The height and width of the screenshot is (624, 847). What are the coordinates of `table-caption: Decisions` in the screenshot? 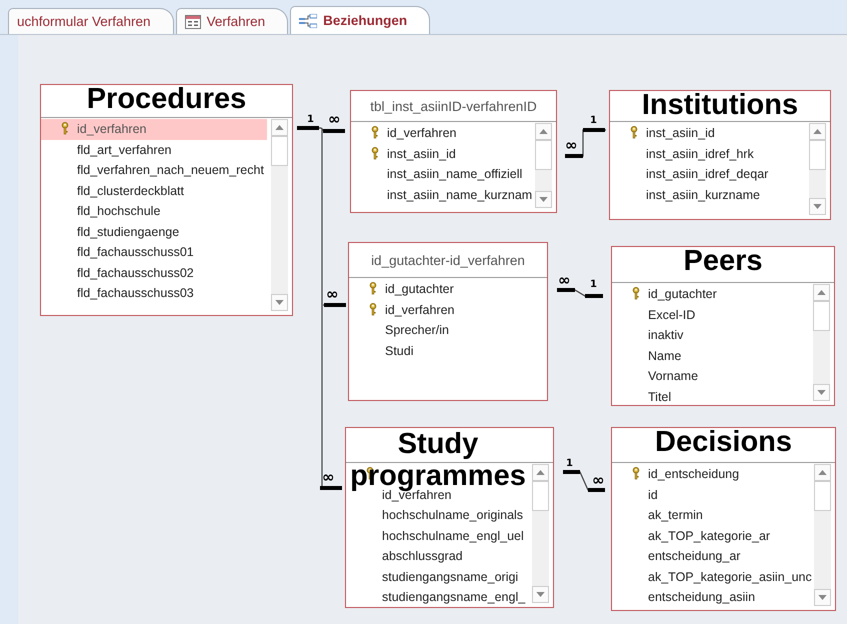 It's located at (723, 442).